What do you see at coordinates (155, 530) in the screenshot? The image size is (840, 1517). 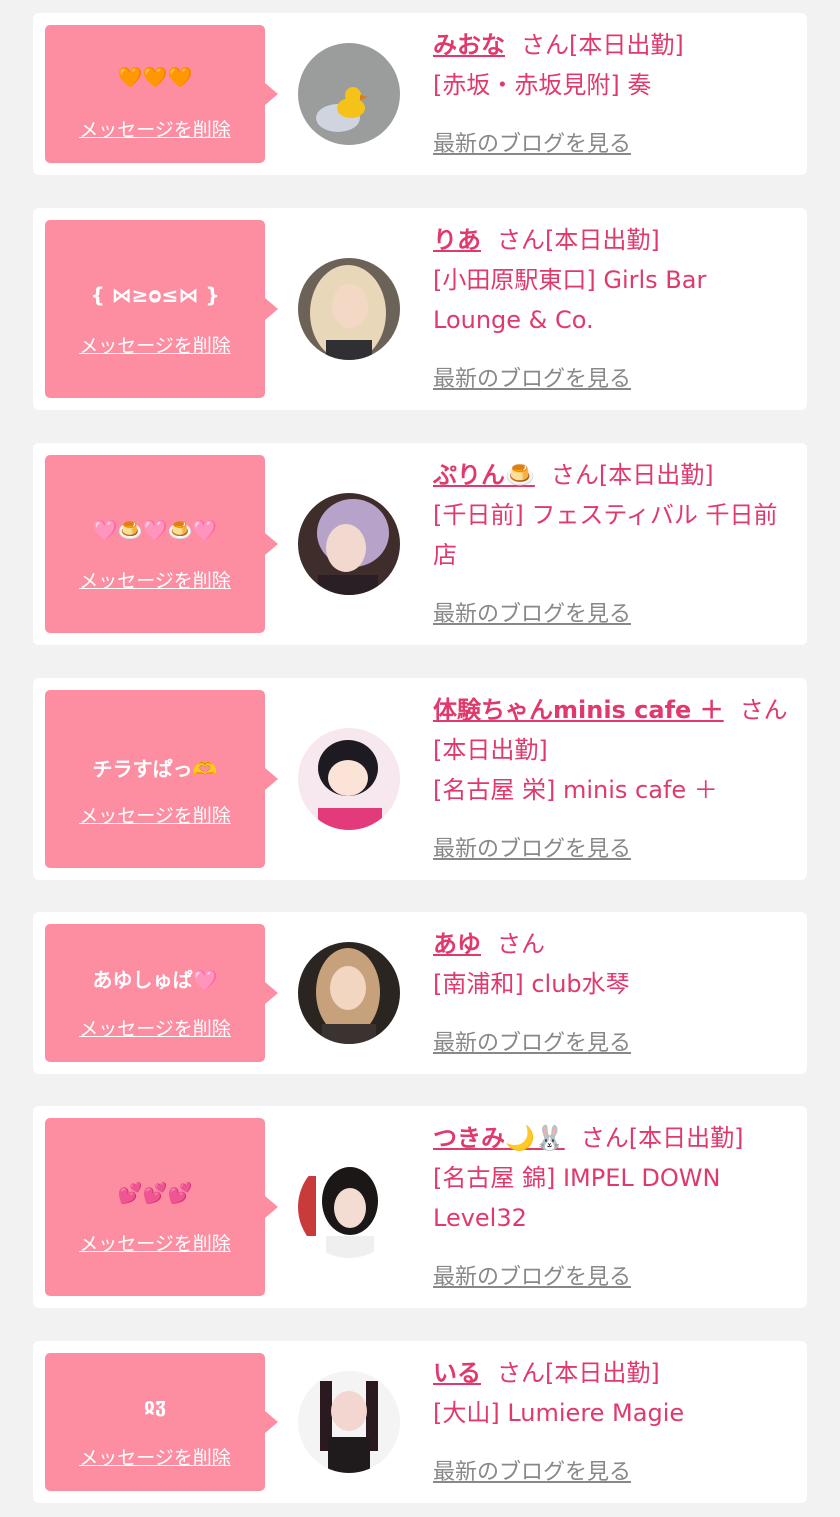 I see `message-text: 🩷🍮🩷🍮🩷` at bounding box center [155, 530].